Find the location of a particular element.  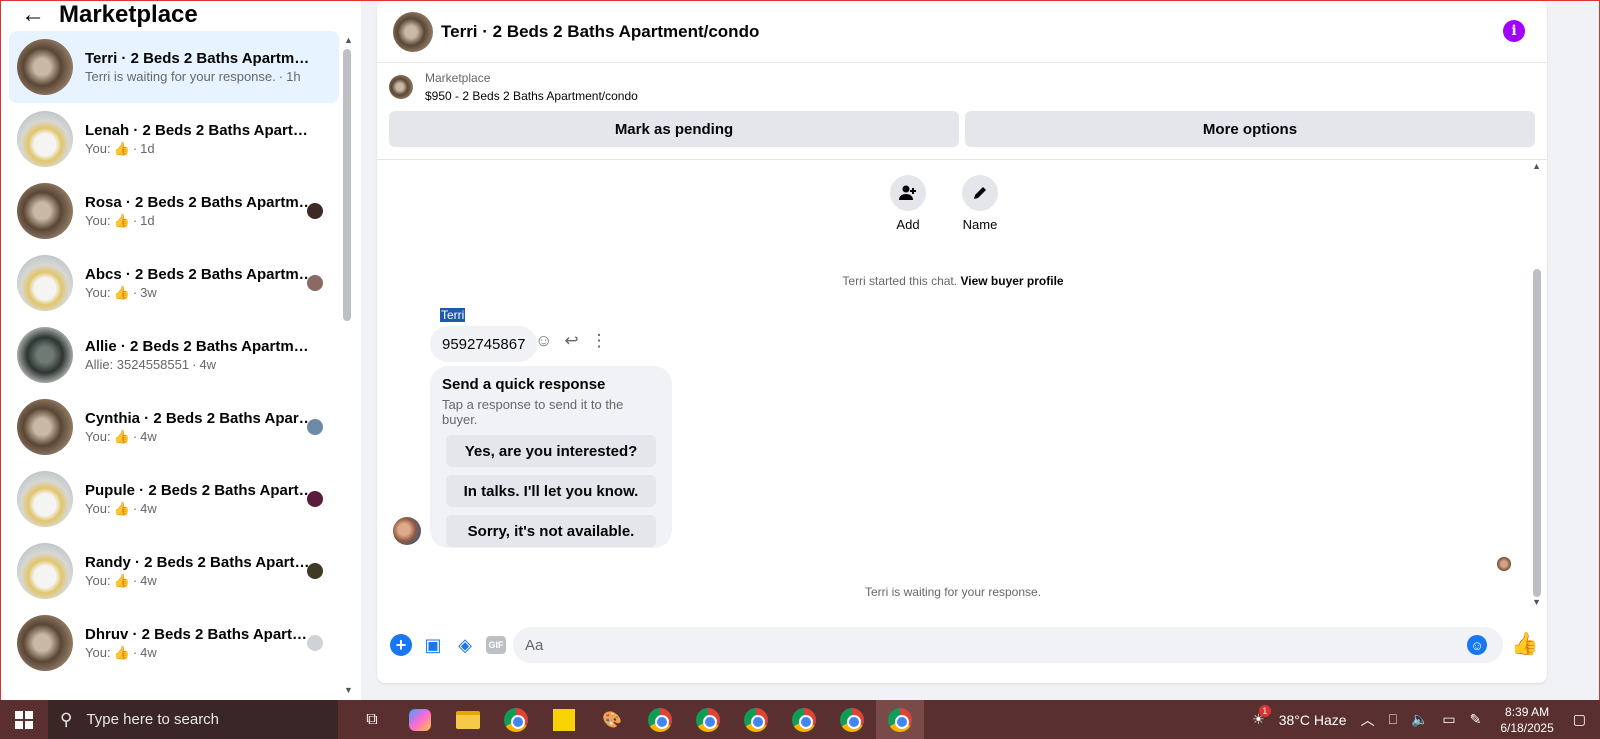

conversation-name: Abcs · 2 Beds 2 Baths Apartment/condo is located at coordinates (200, 274).